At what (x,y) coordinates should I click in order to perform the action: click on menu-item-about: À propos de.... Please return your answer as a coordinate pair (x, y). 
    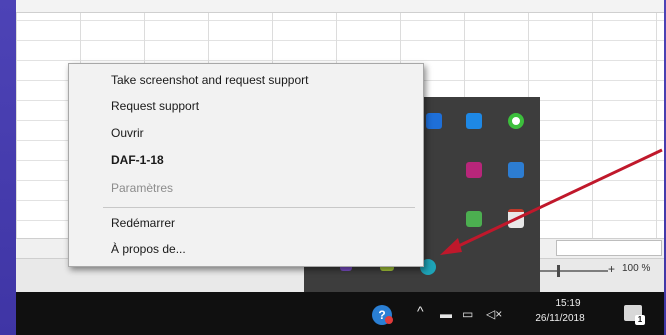
    Looking at the image, I should click on (148, 249).